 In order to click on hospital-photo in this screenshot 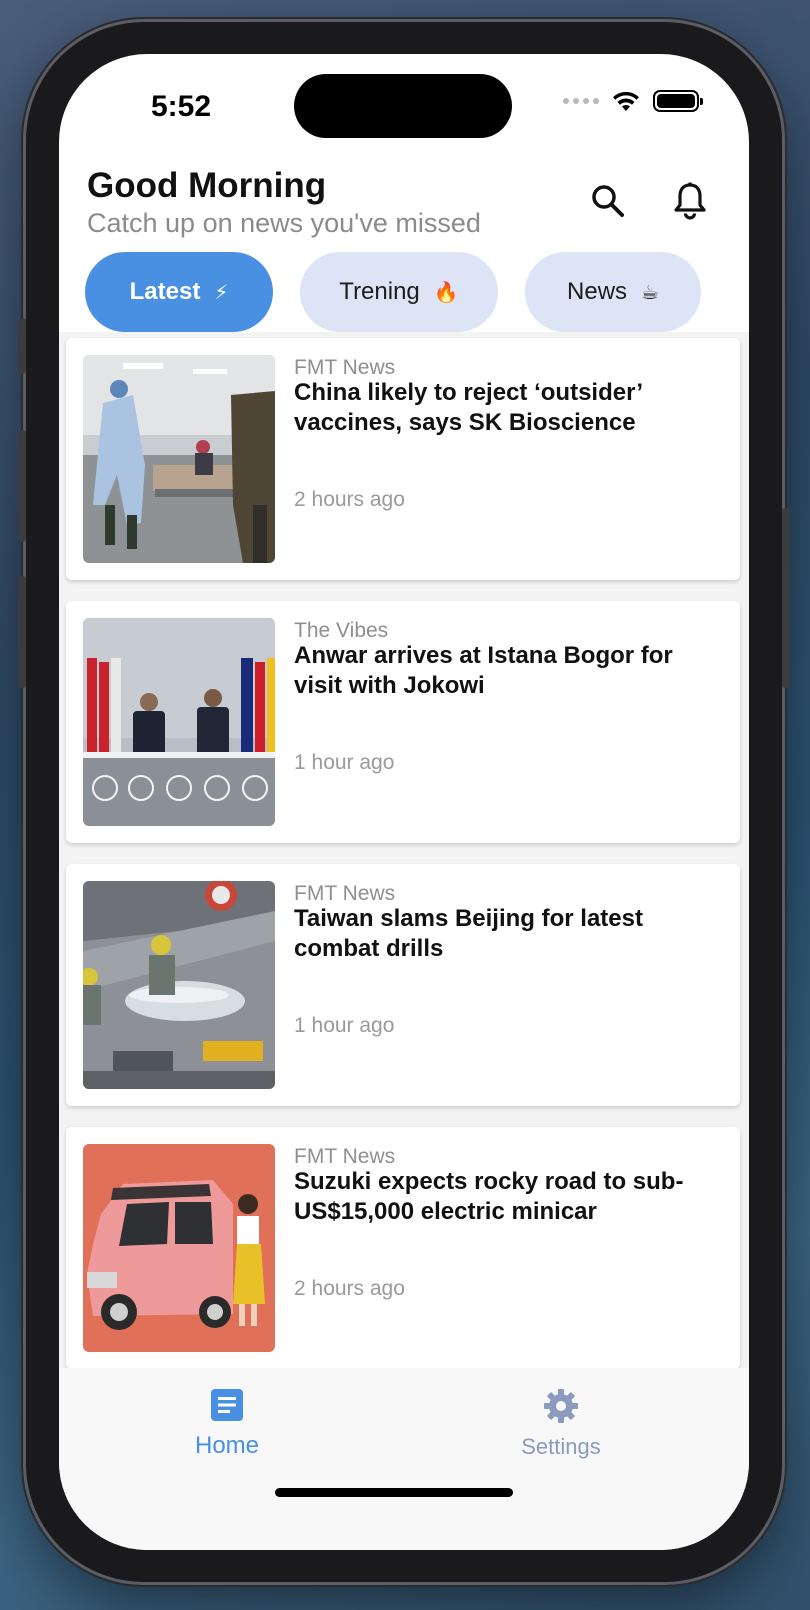, I will do `click(179, 459)`.